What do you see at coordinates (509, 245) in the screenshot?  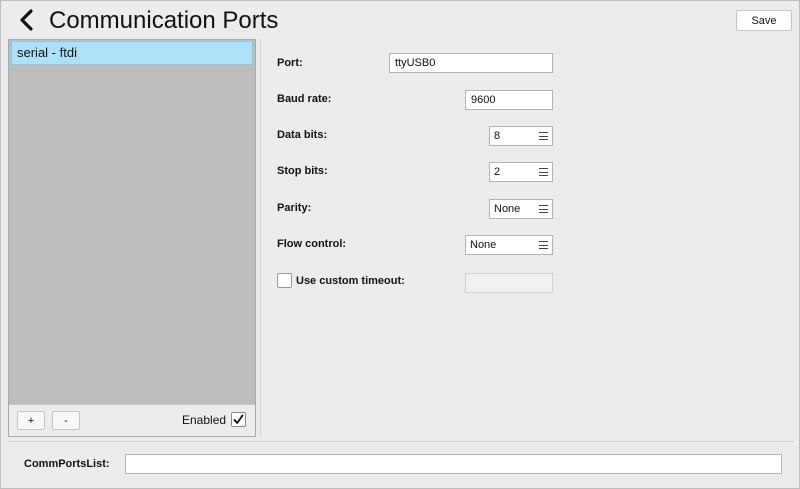 I see `flow-control-select: None` at bounding box center [509, 245].